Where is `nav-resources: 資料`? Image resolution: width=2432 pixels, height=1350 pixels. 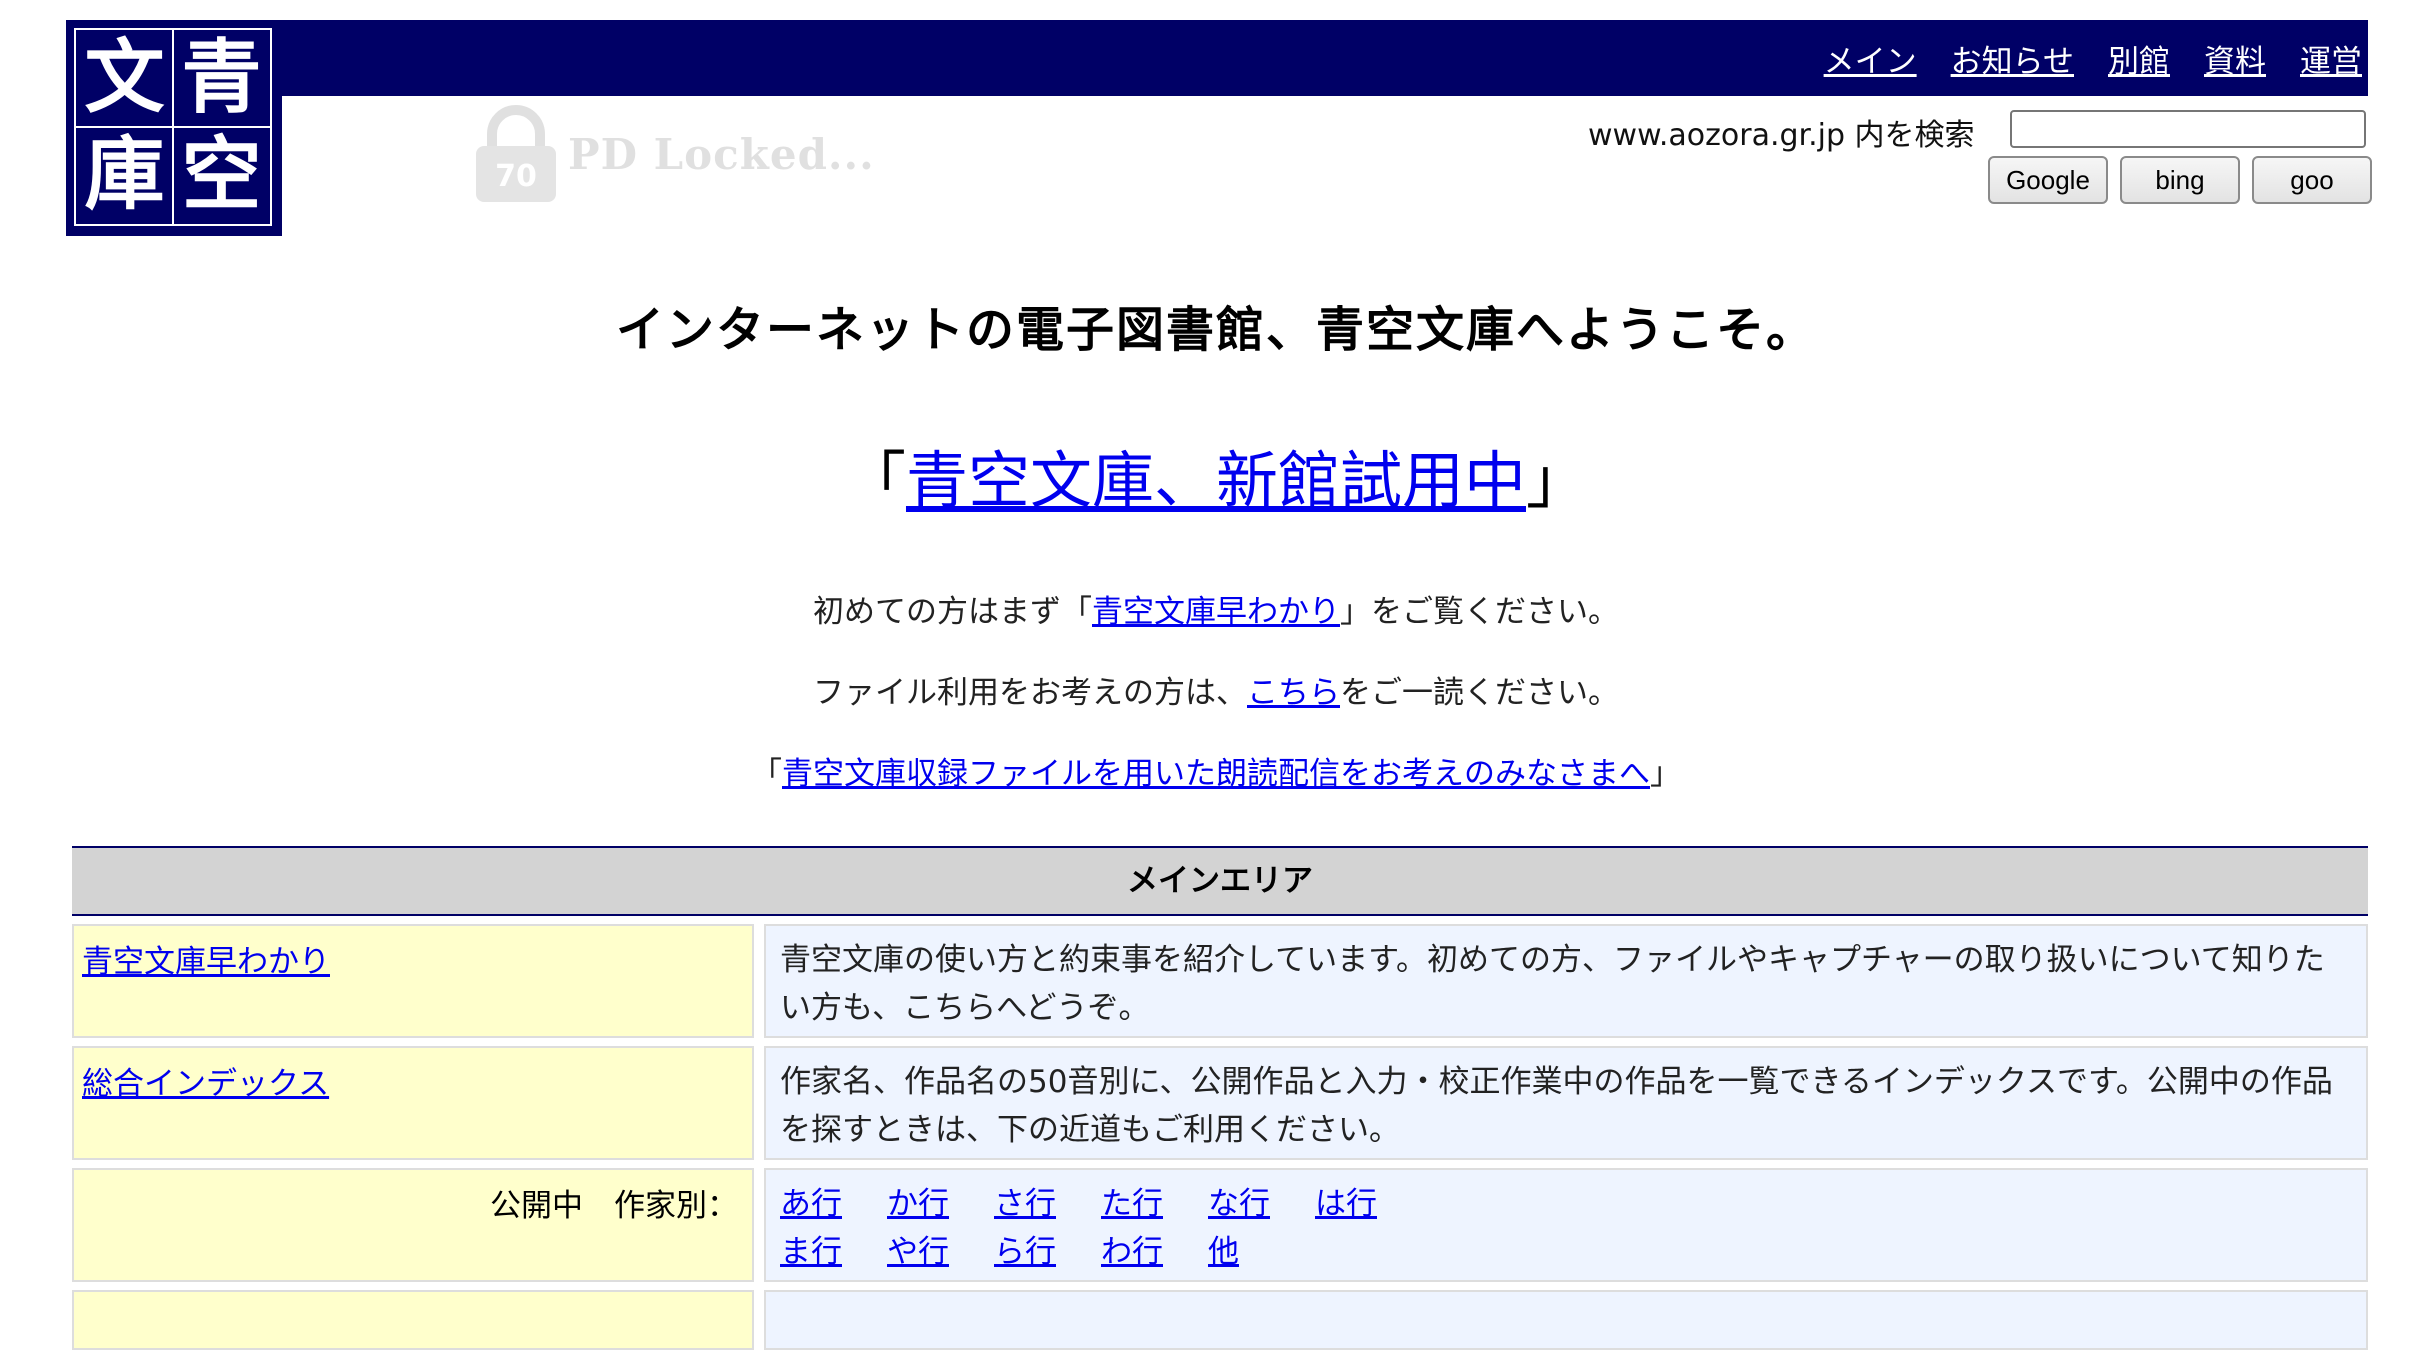 nav-resources: 資料 is located at coordinates (2235, 58).